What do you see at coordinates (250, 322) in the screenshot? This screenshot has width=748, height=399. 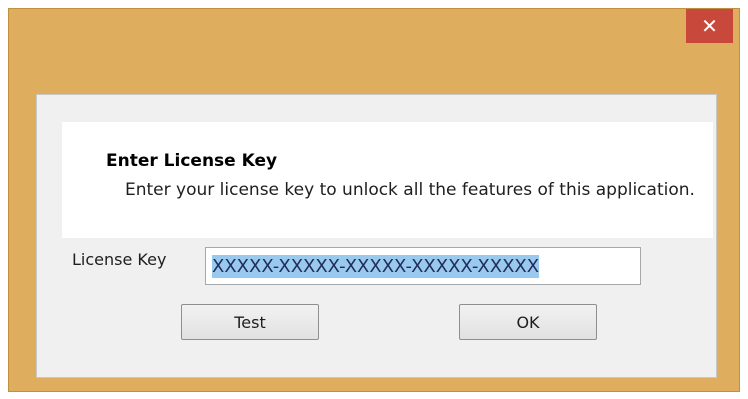 I see `test-button: Test` at bounding box center [250, 322].